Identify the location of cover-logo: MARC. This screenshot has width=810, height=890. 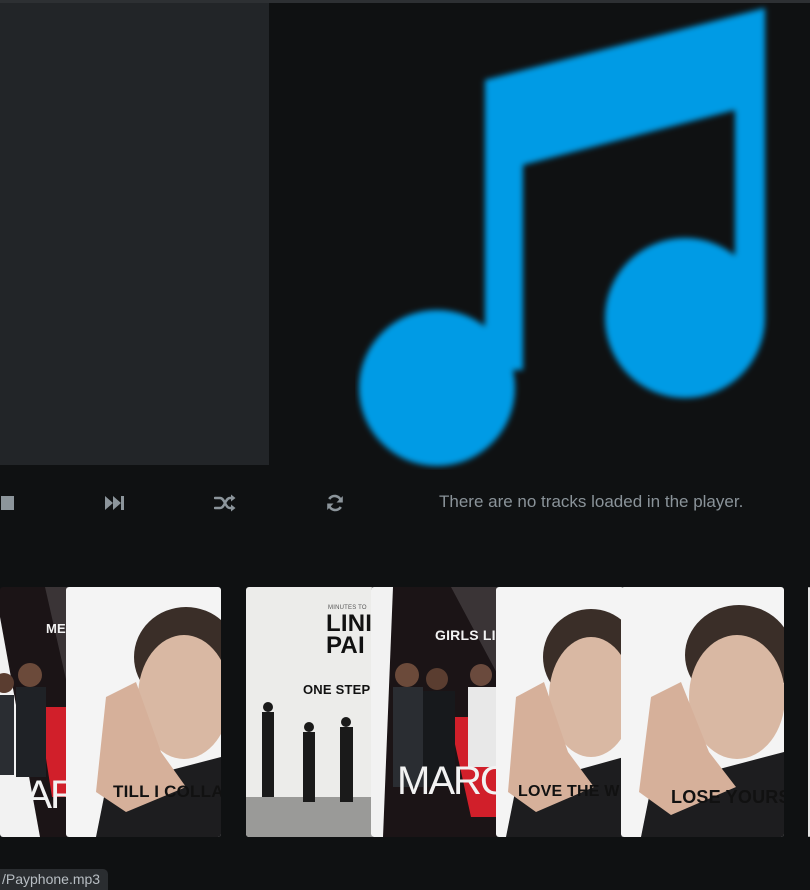
(448, 781).